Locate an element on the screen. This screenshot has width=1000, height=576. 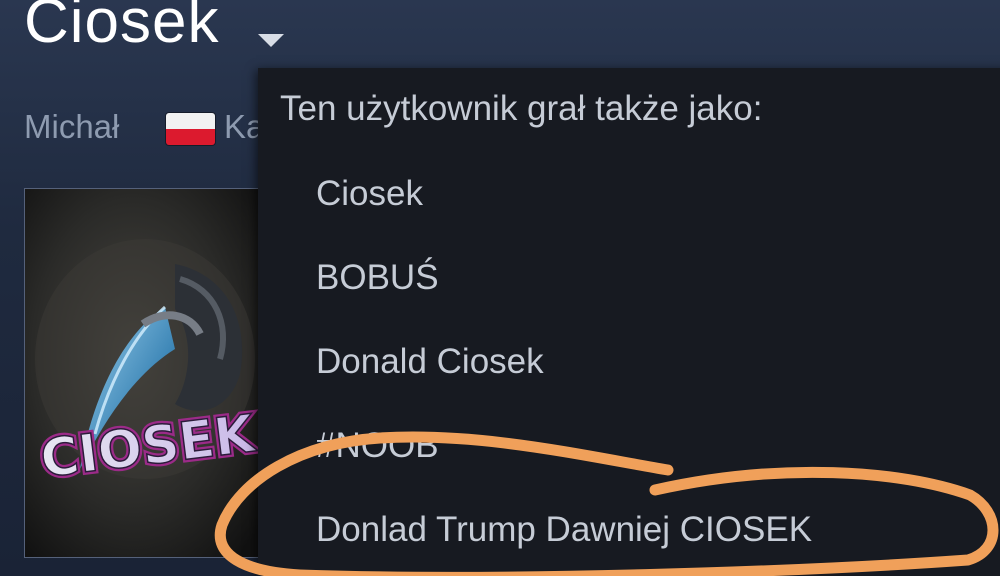
alias-item: BOBUŚ is located at coordinates (377, 277).